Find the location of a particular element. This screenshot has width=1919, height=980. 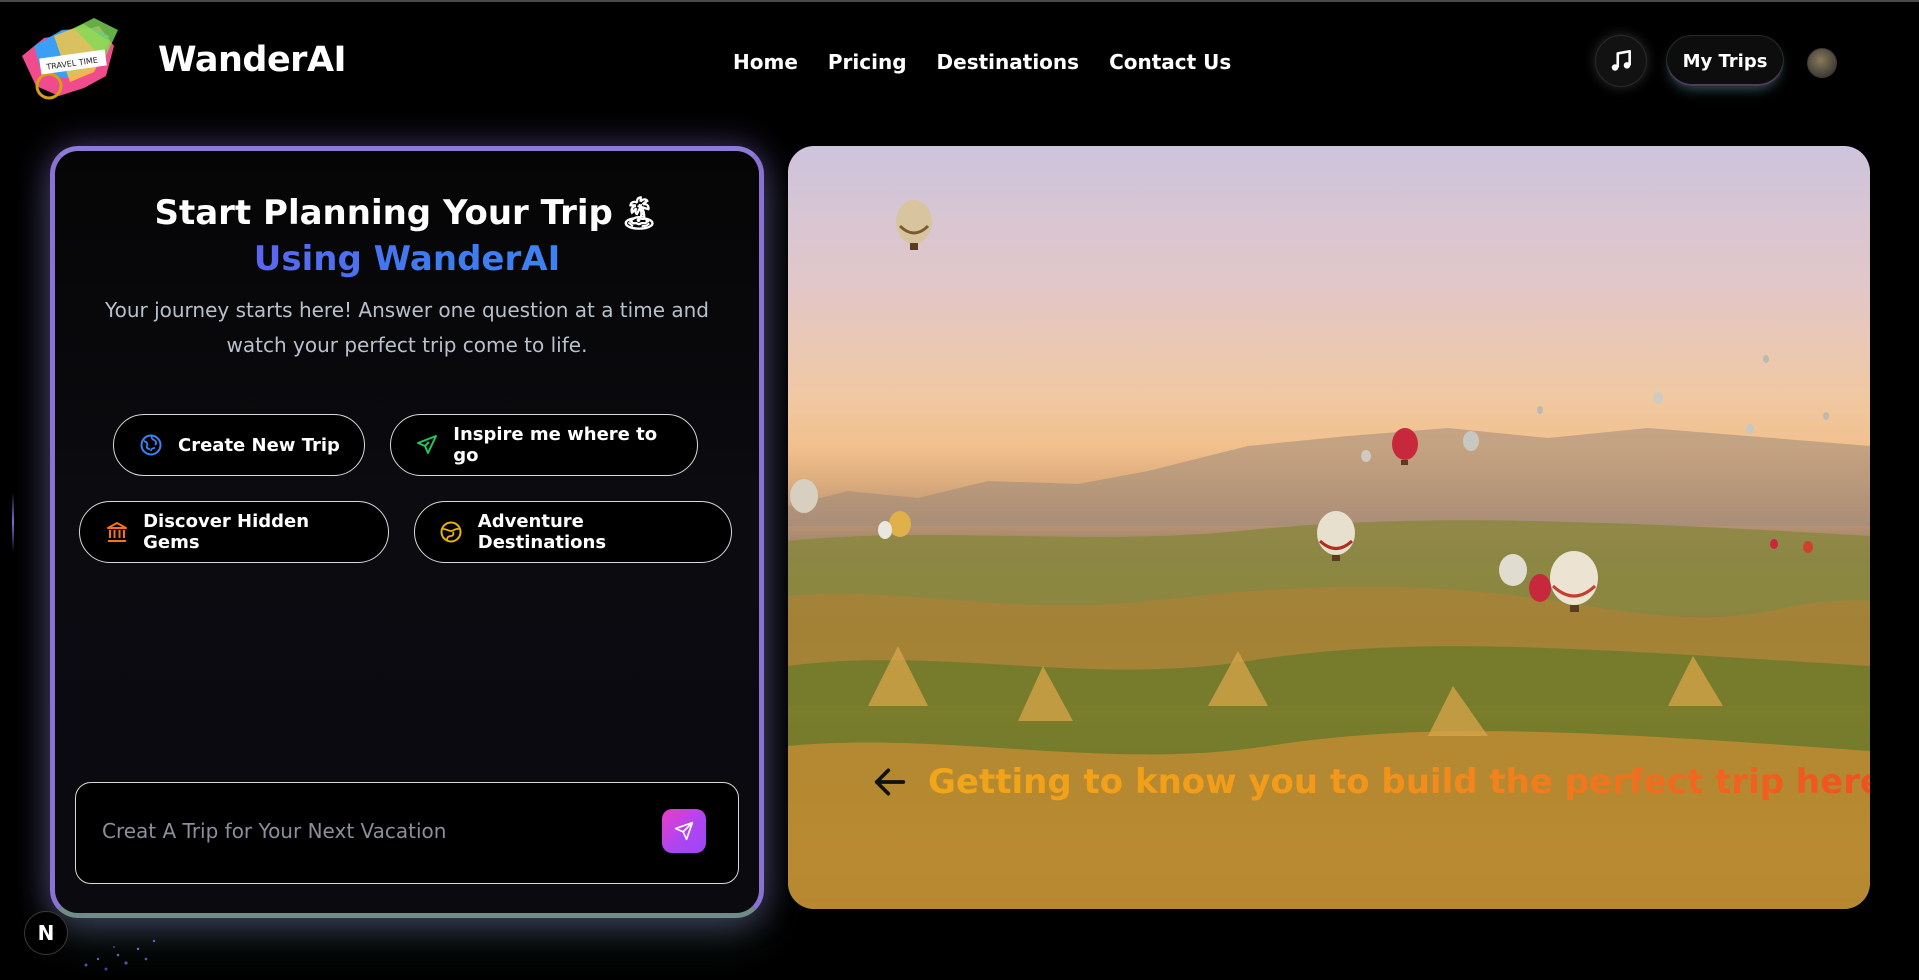

adventure-destinations-button: Adventure Destinations is located at coordinates (573, 532).